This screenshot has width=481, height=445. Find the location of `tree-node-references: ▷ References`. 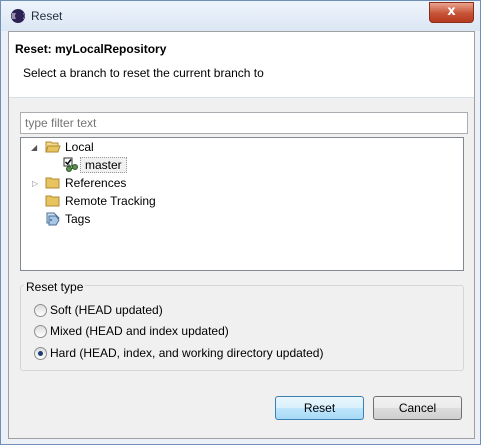

tree-node-references: ▷ References is located at coordinates (241, 183).